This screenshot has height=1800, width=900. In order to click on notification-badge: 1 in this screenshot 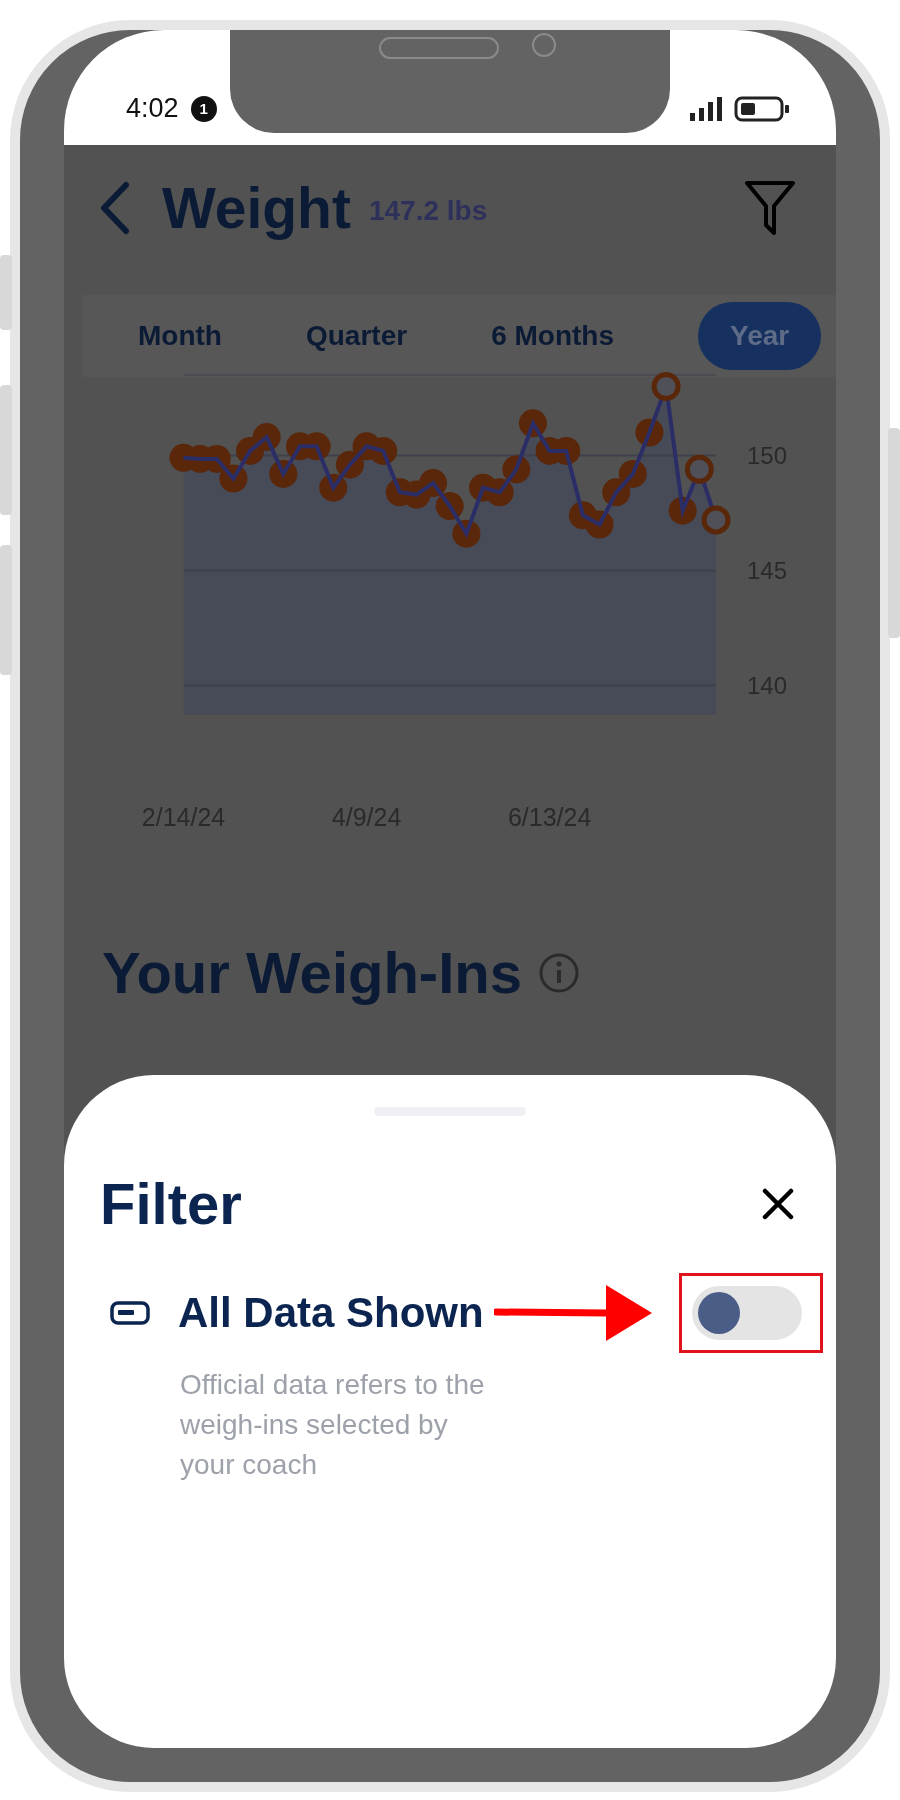, I will do `click(203, 108)`.